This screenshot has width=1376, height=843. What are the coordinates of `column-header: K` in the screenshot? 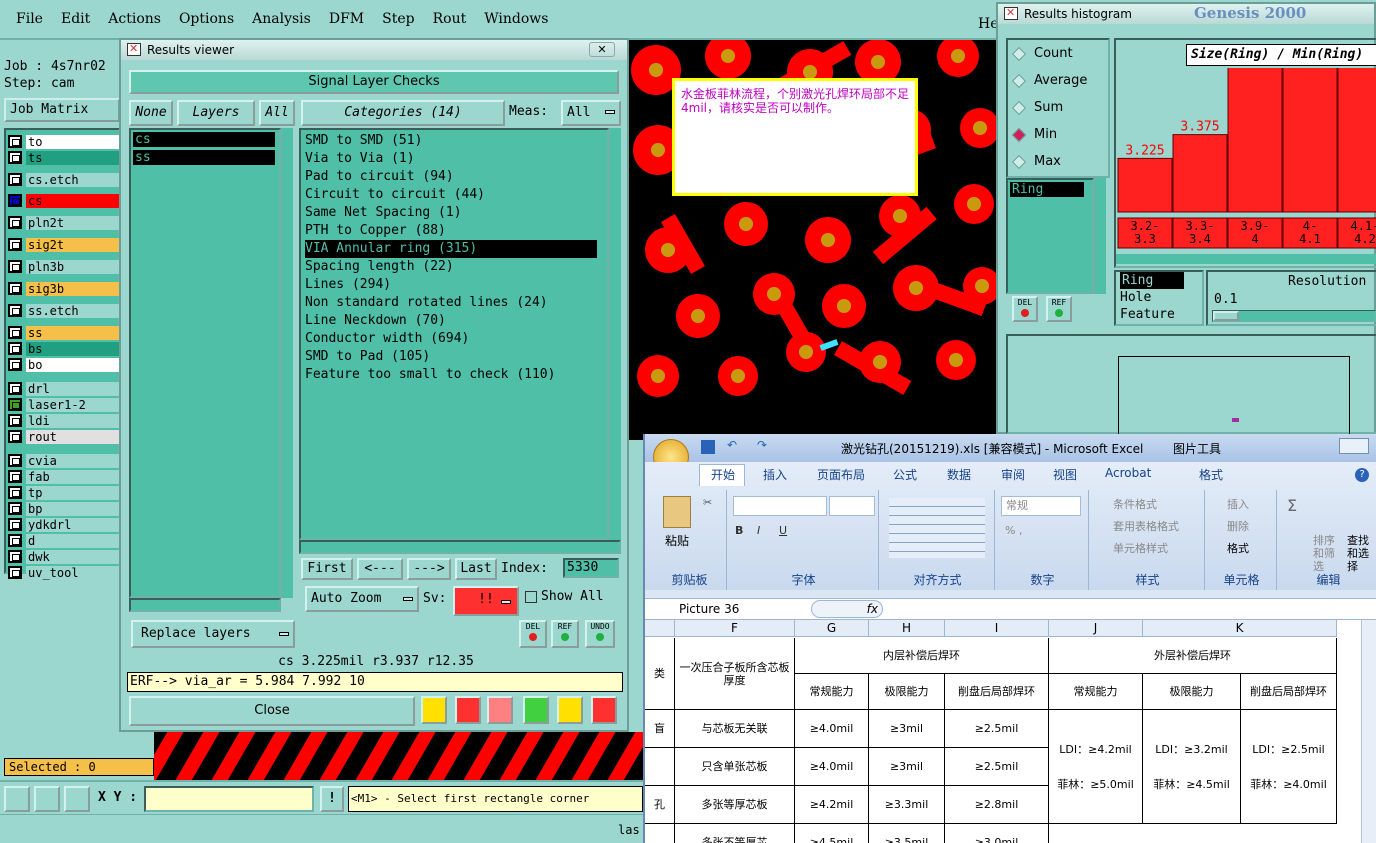 It's located at (1240, 628).